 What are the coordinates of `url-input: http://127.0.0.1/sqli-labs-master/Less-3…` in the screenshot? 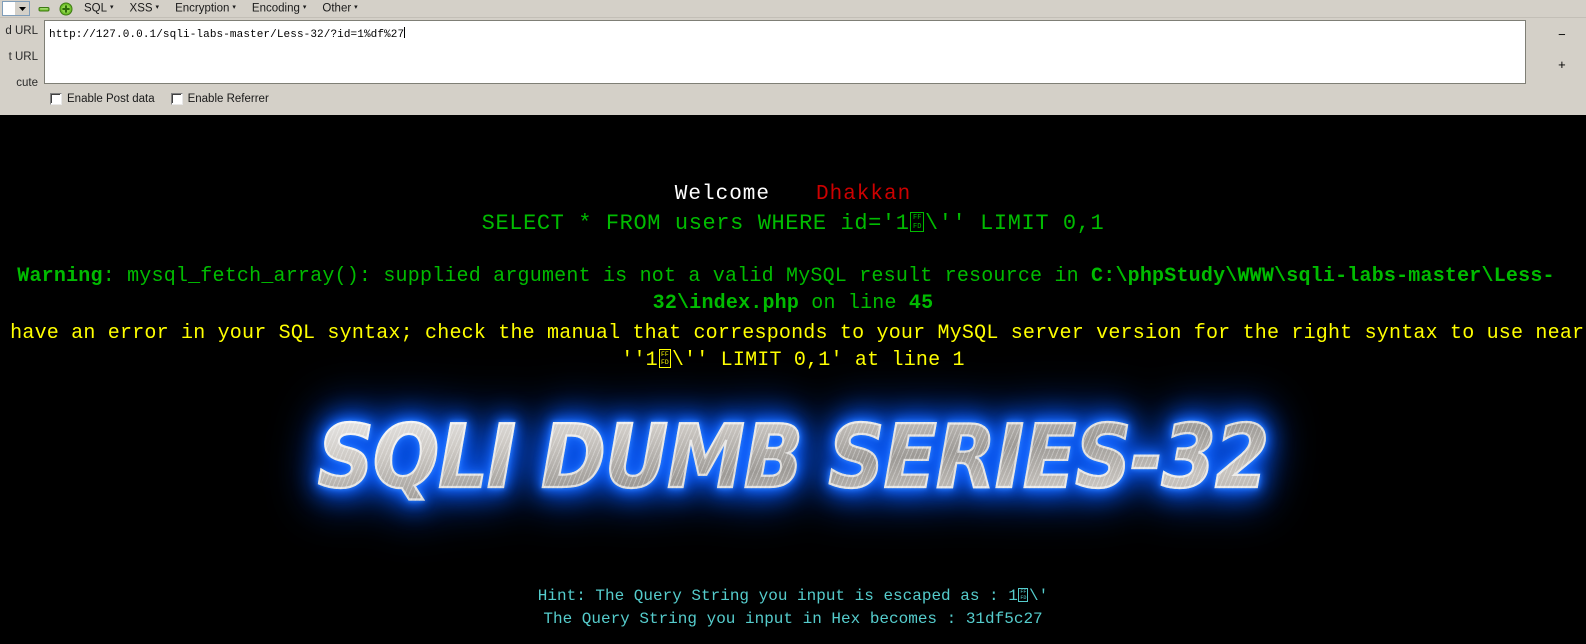 It's located at (785, 52).